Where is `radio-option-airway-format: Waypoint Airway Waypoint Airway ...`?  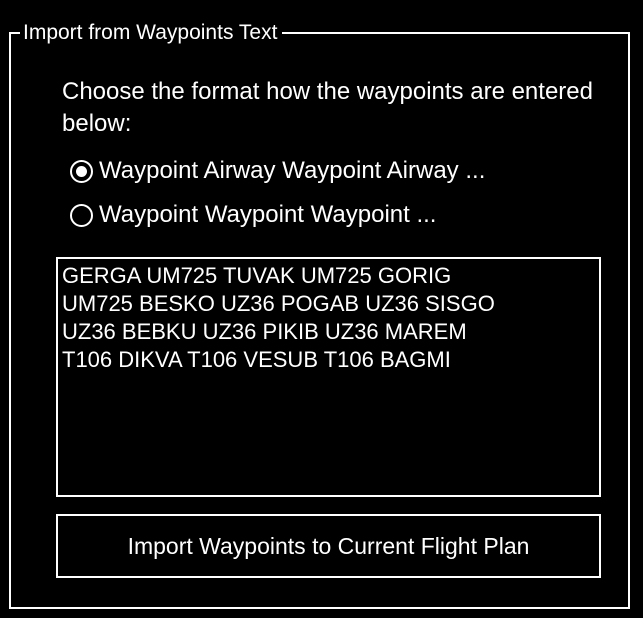
radio-option-airway-format: Waypoint Airway Waypoint Airway ... is located at coordinates (277, 171).